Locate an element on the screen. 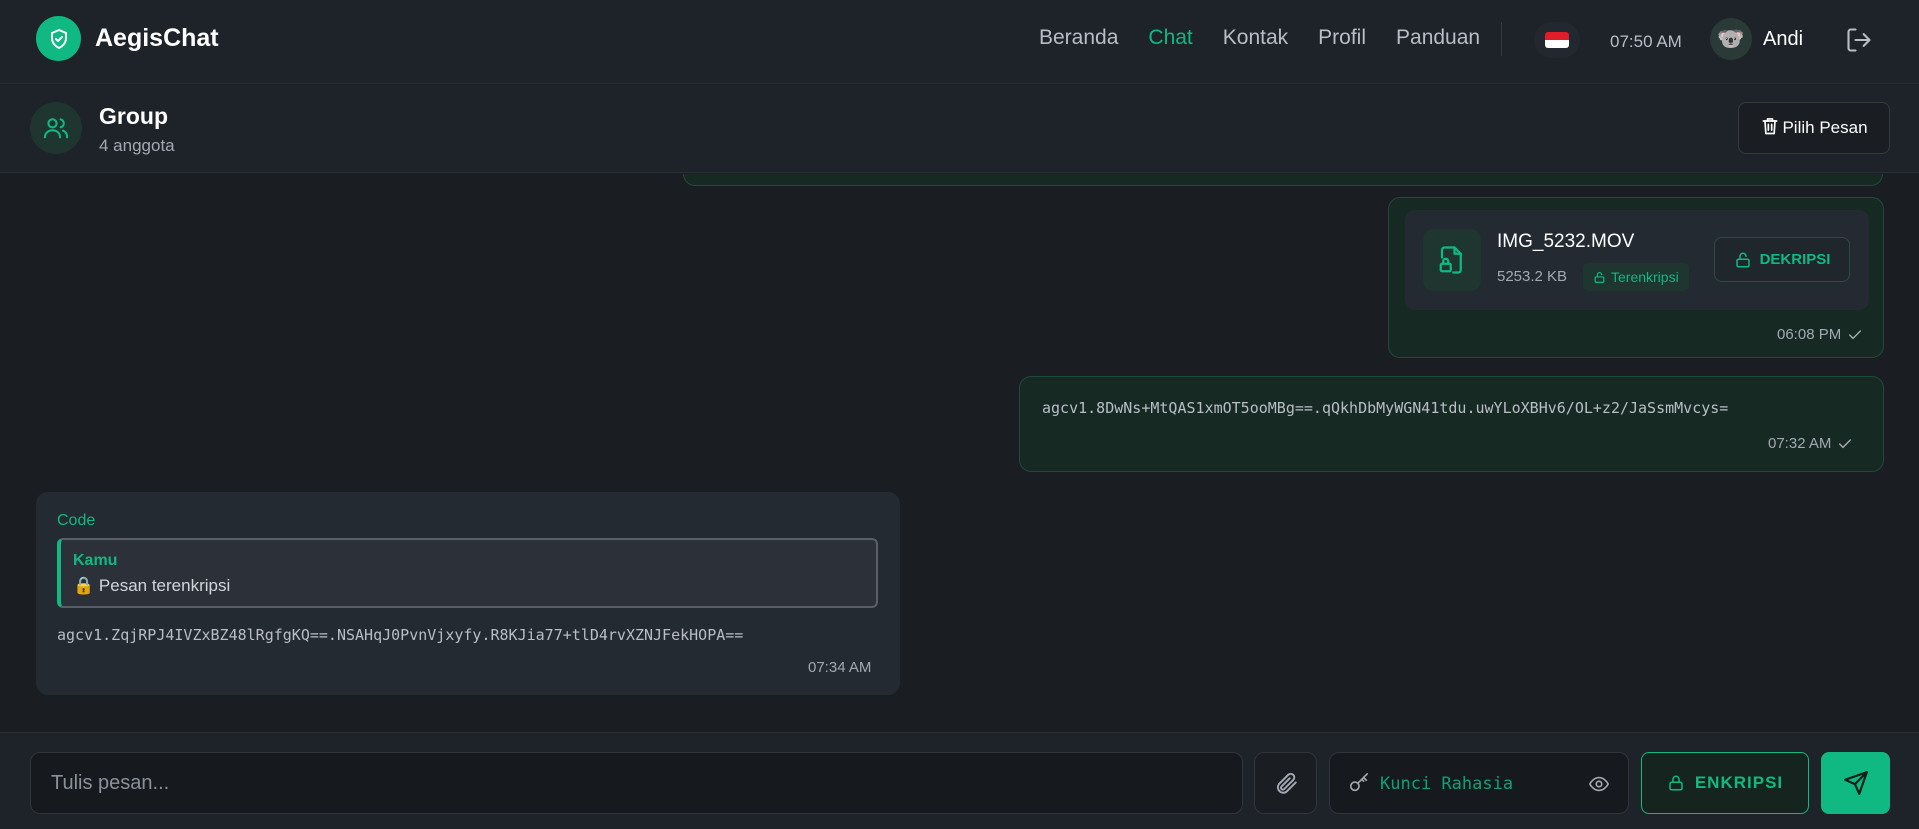  encrypted-badge: Terenkripsi is located at coordinates (1636, 277).